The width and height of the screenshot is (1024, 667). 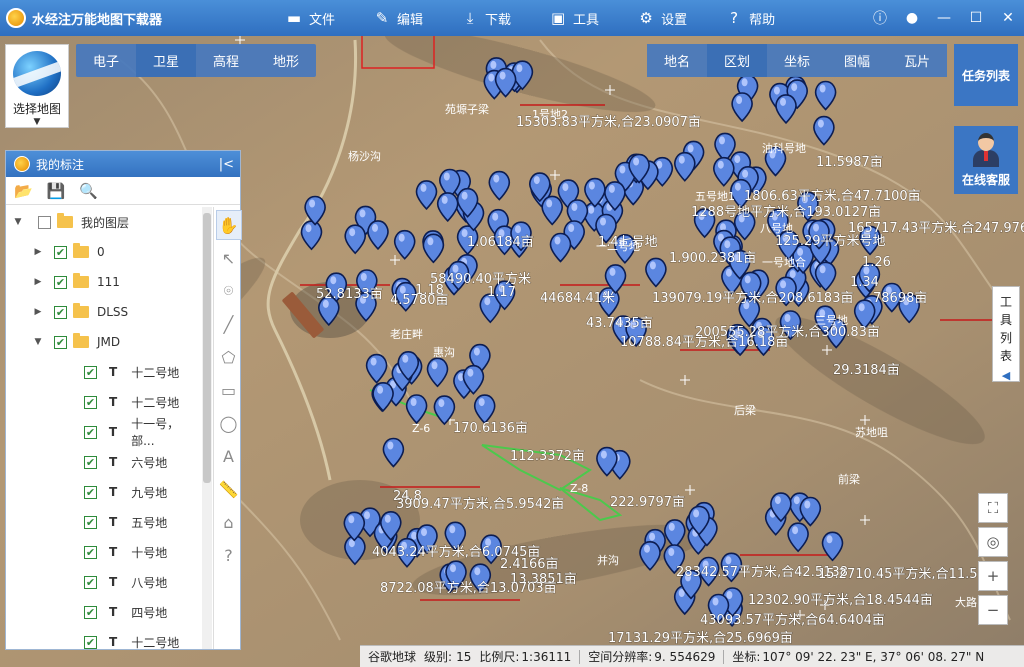 I want to click on area-measure-icon: ⌂, so click(x=229, y=522).